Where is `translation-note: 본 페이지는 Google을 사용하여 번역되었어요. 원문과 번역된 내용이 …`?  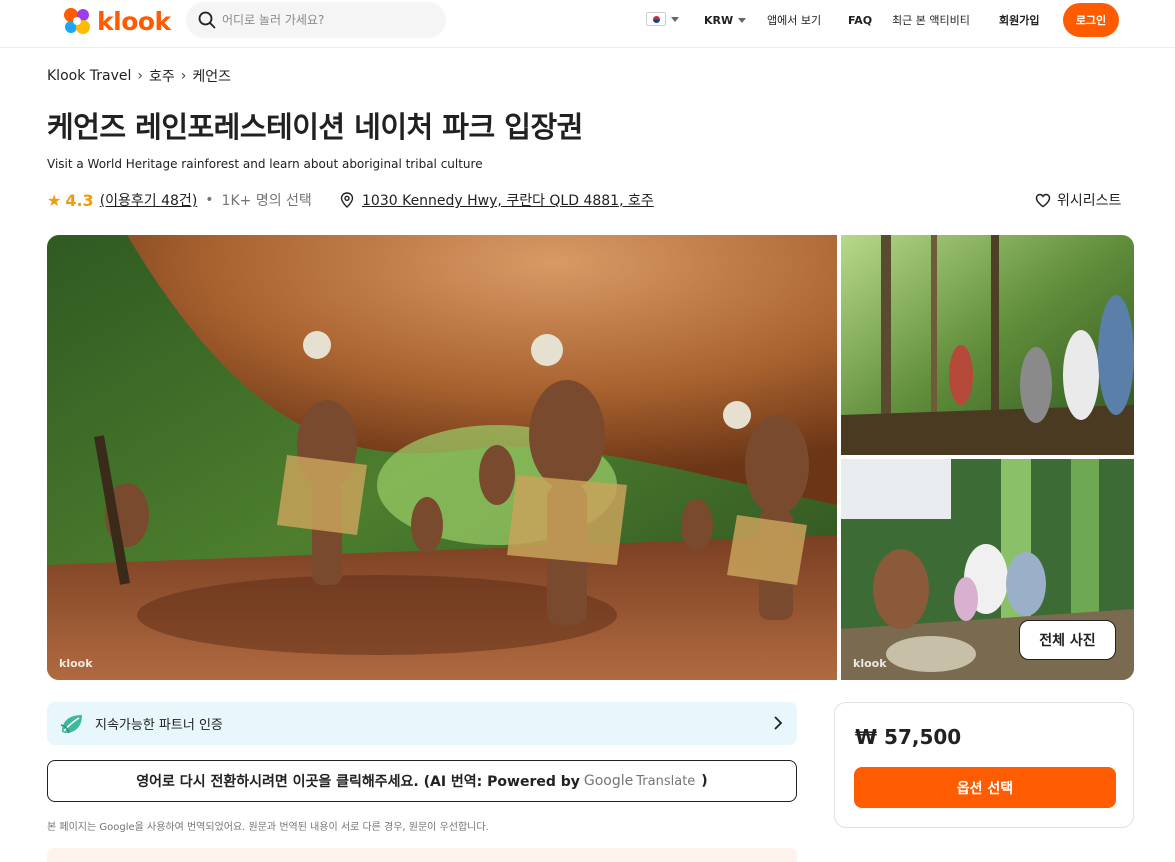 translation-note: 본 페이지는 Google을 사용하여 번역되었어요. 원문과 번역된 내용이 … is located at coordinates (268, 827).